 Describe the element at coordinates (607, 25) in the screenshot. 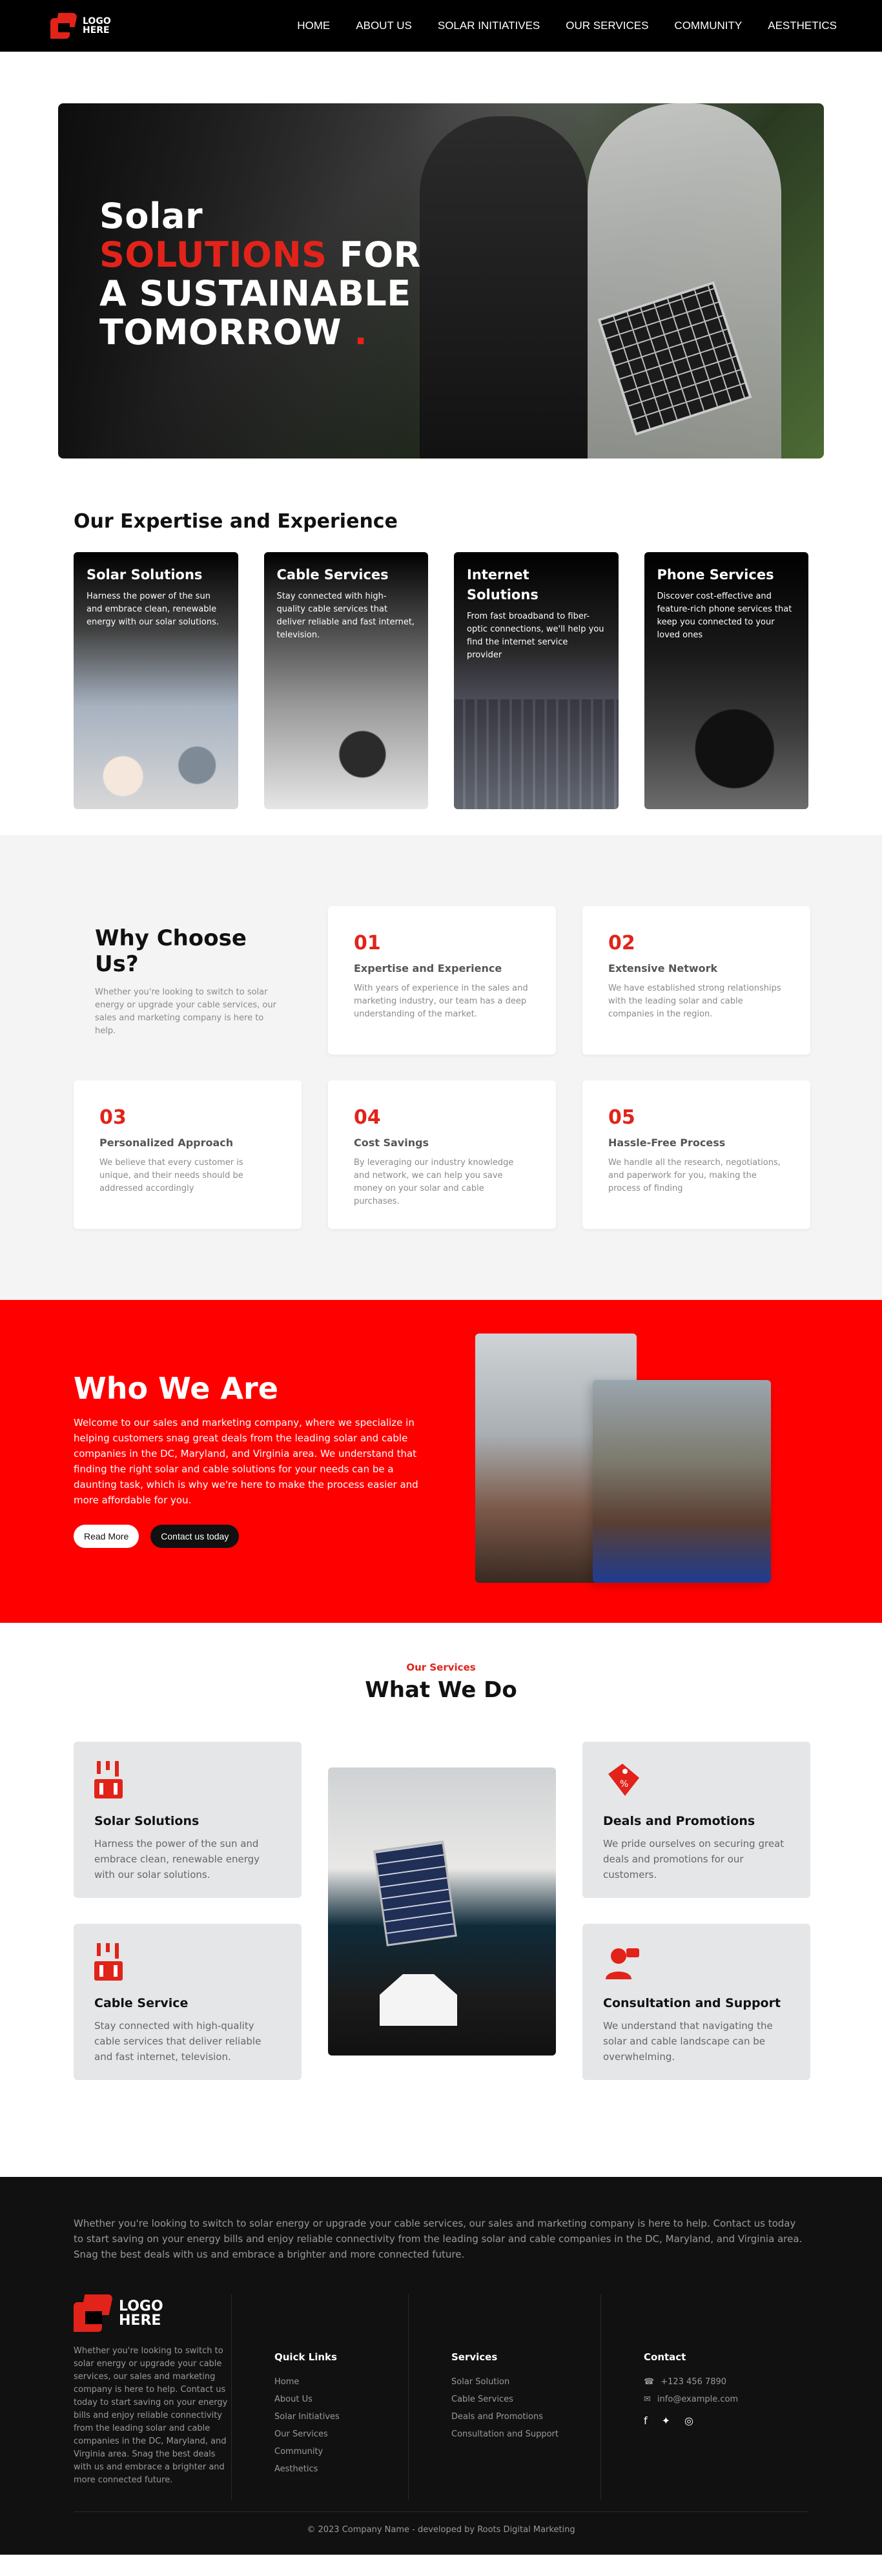

I see `nav-link-our-services: OUR SERVICES` at that location.